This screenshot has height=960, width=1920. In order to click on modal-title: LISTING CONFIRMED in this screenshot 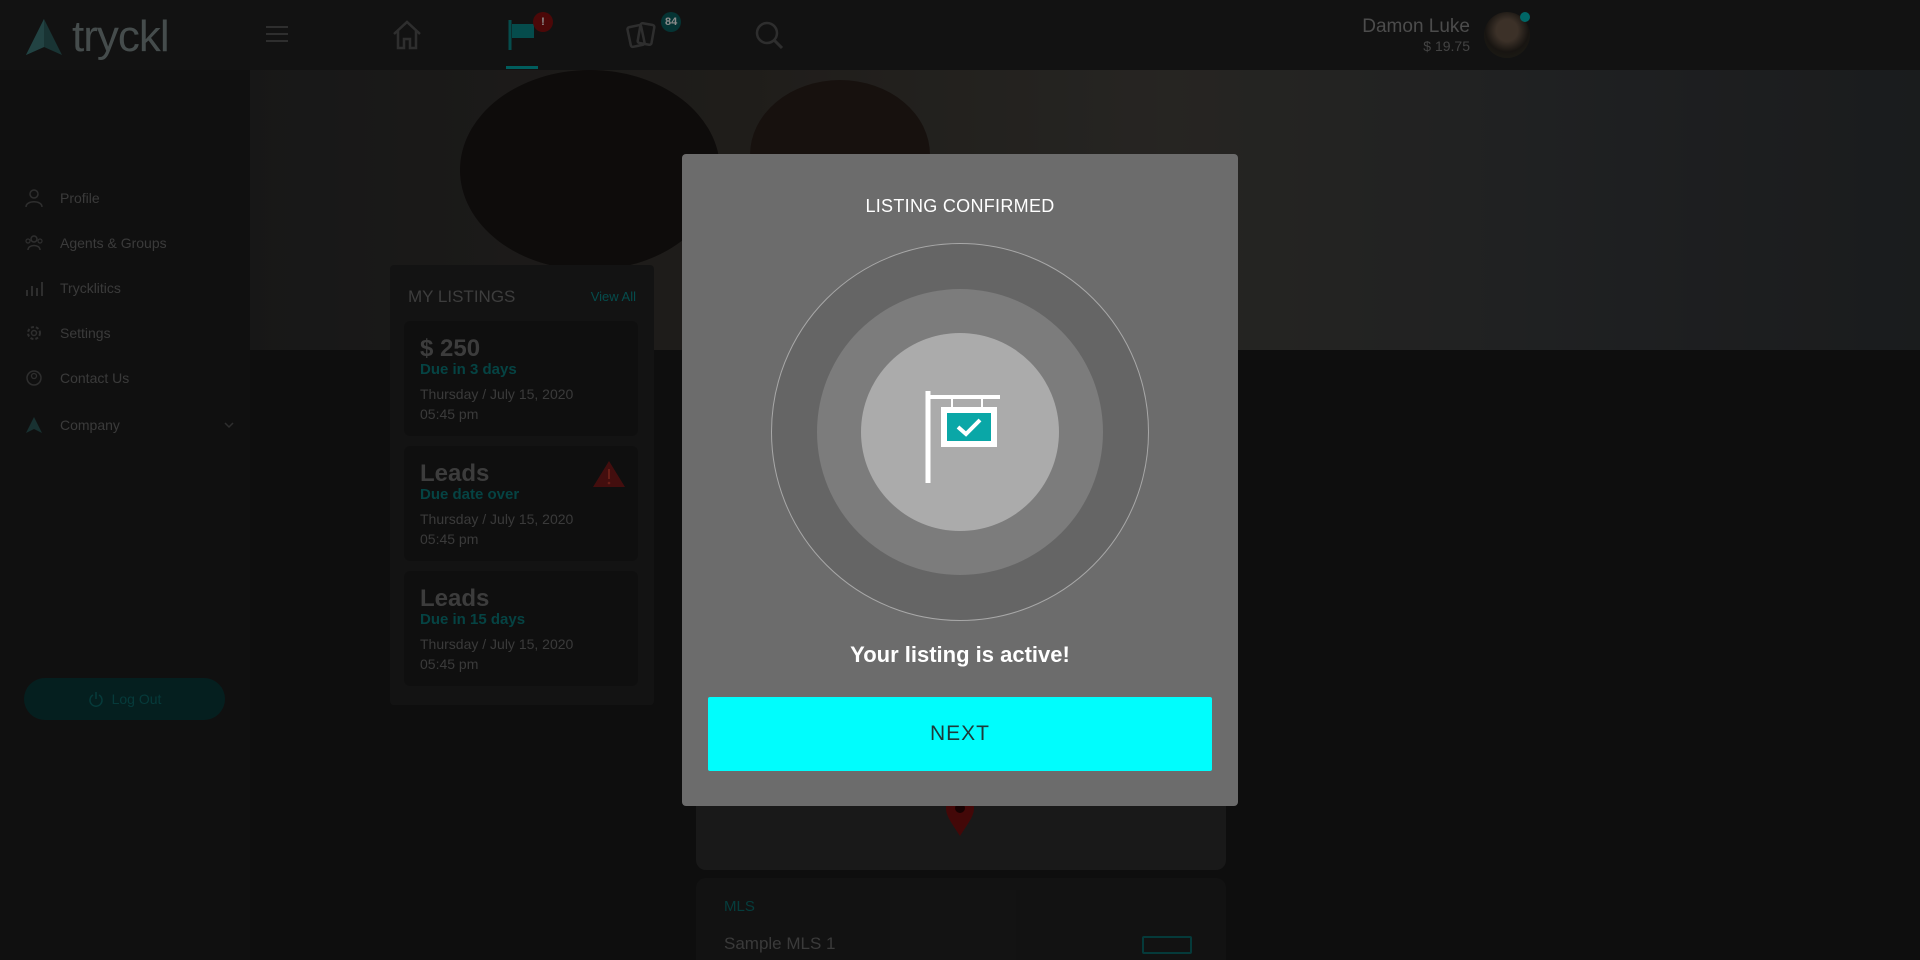, I will do `click(960, 206)`.